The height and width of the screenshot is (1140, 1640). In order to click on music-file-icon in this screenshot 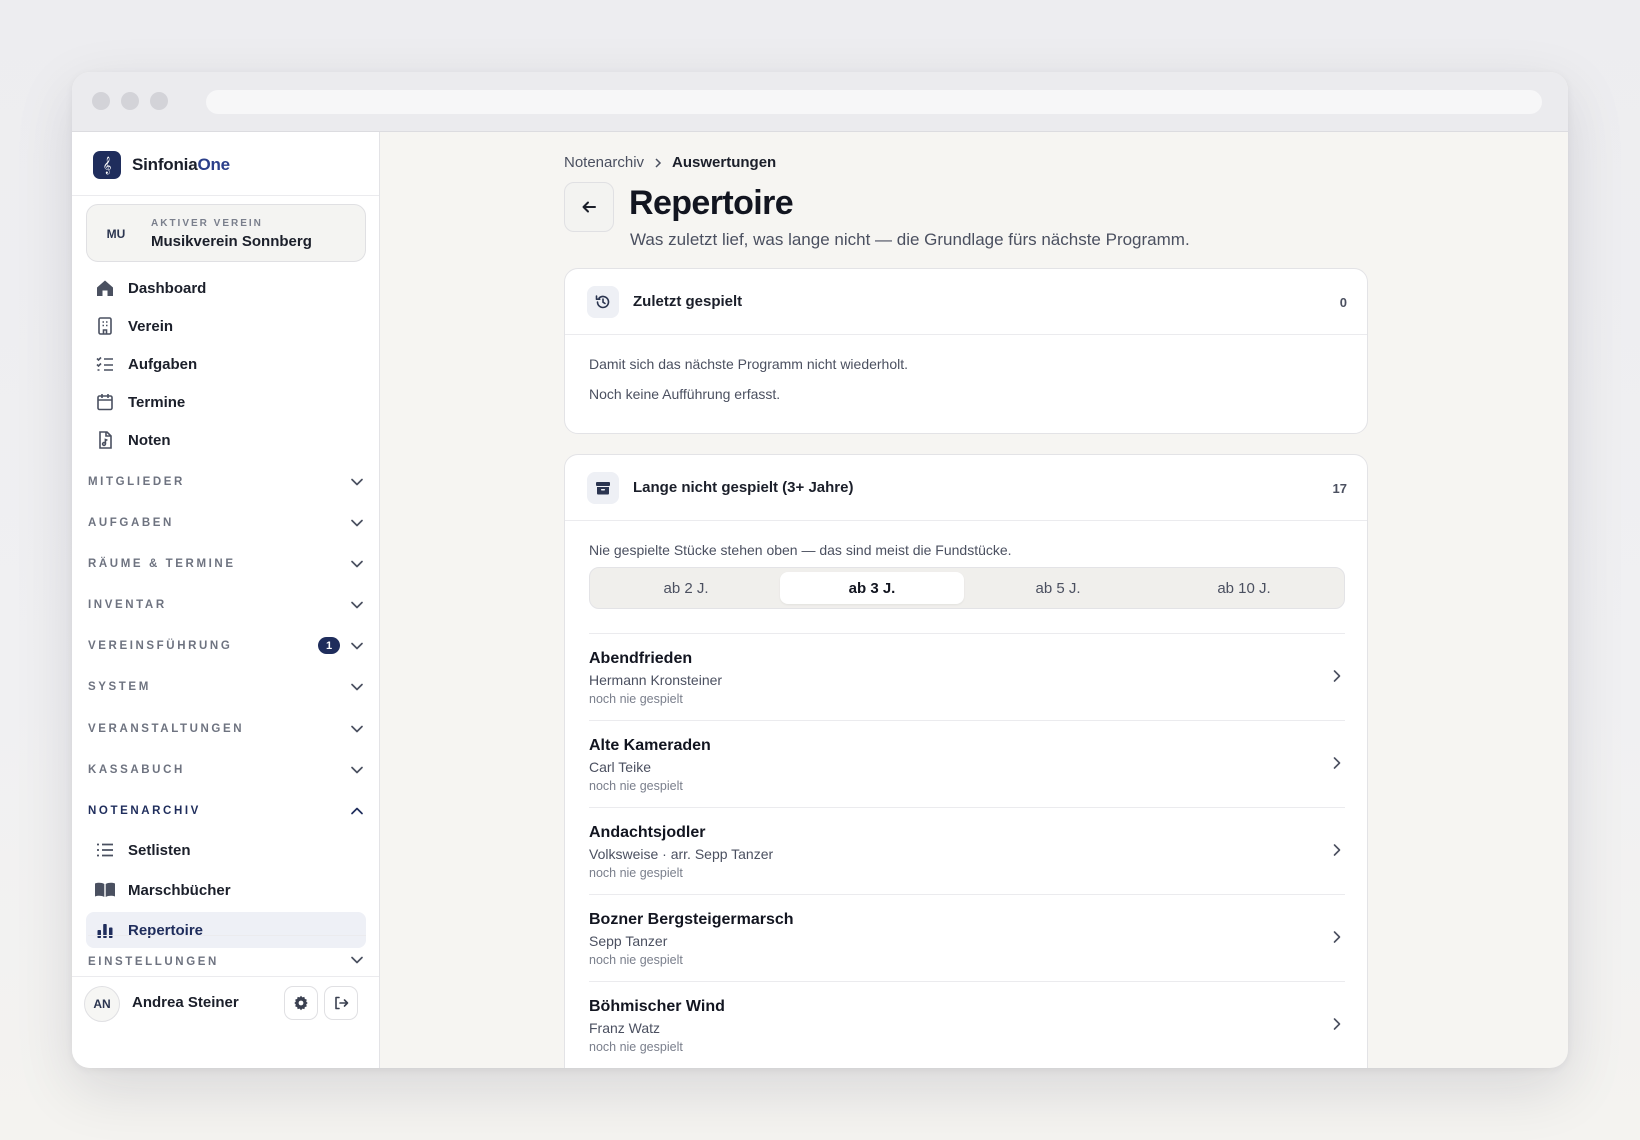, I will do `click(105, 440)`.